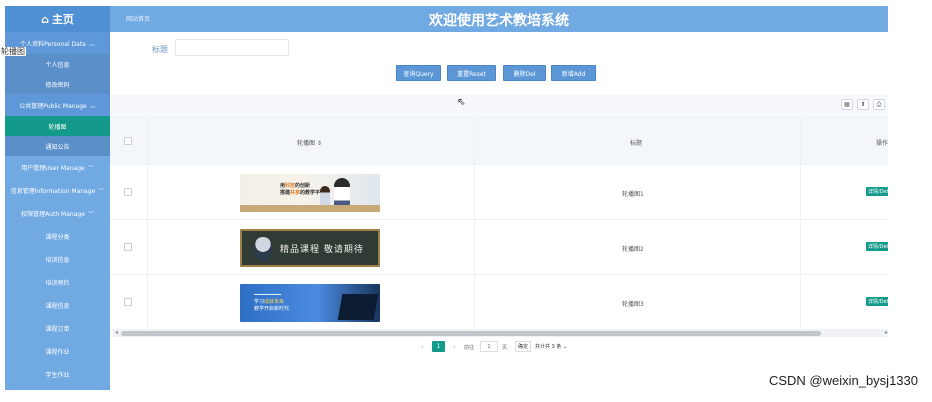 This screenshot has width=932, height=402. I want to click on sidebar-home: ⌂ 主页, so click(57, 19).